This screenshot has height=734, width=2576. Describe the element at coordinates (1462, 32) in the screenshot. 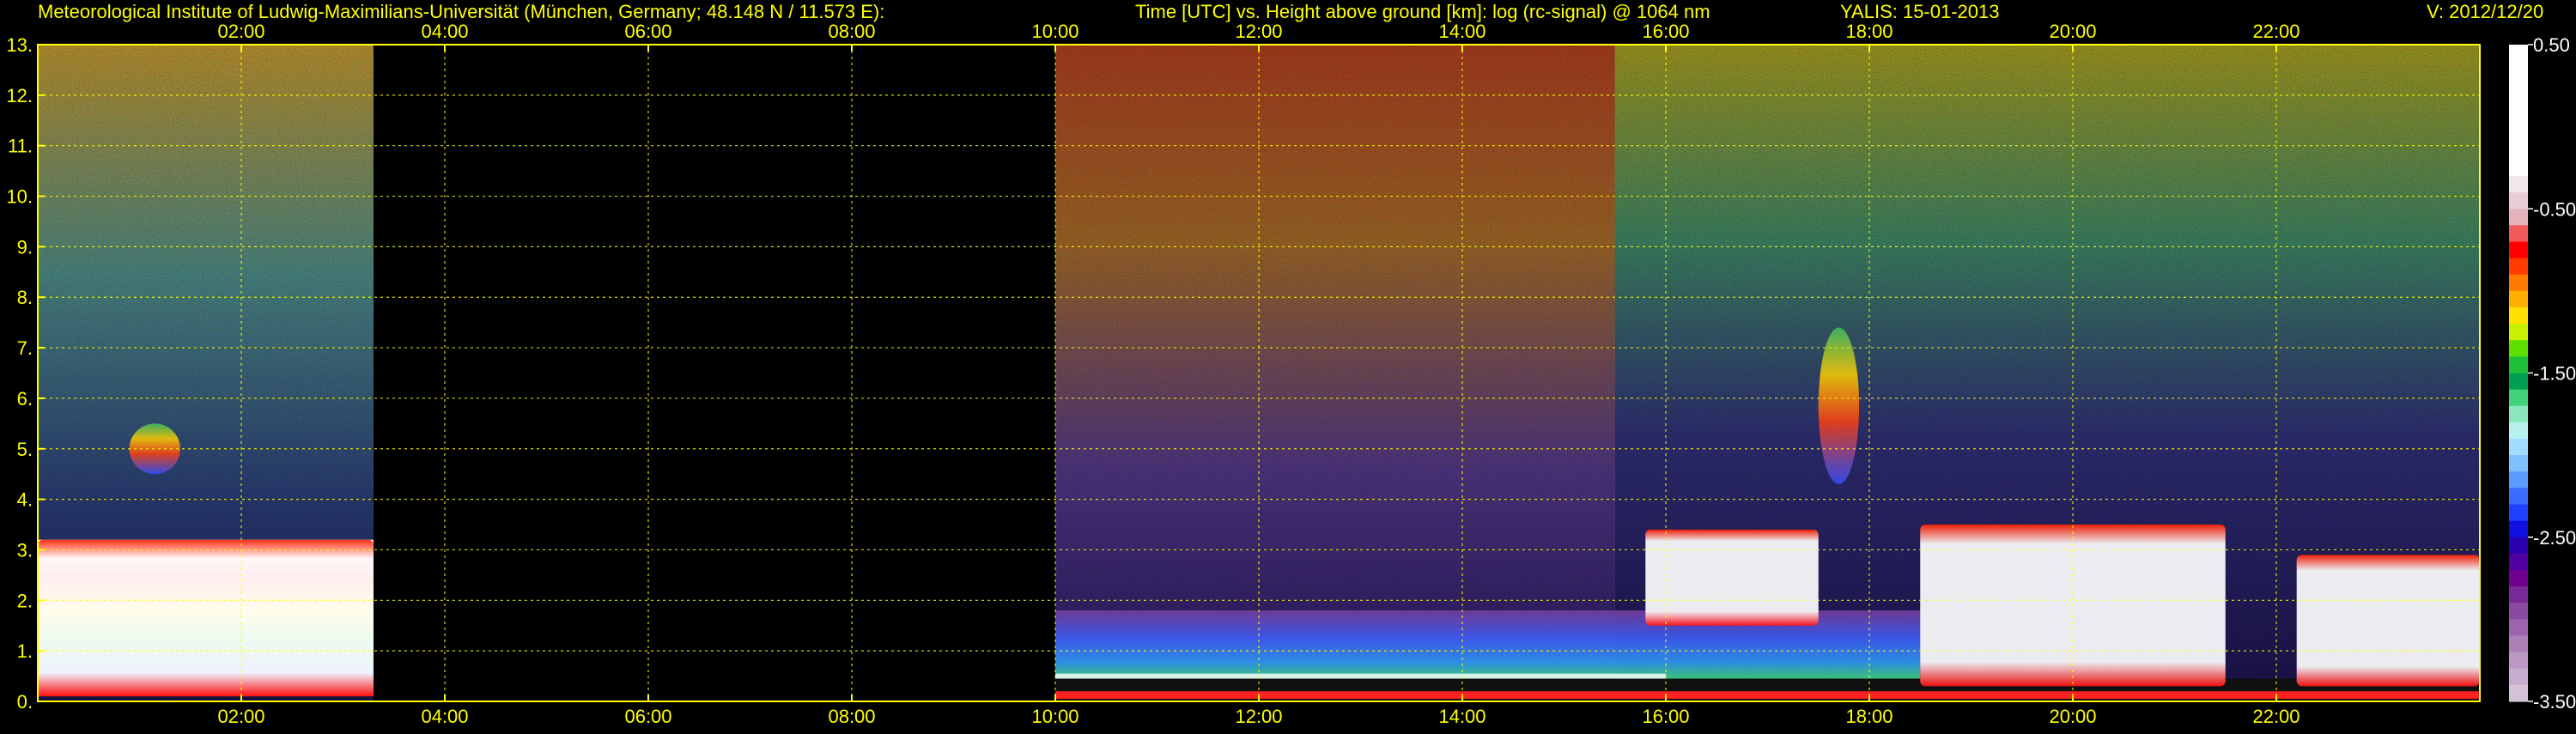

I see `x-tick-label-top: 14:00` at that location.